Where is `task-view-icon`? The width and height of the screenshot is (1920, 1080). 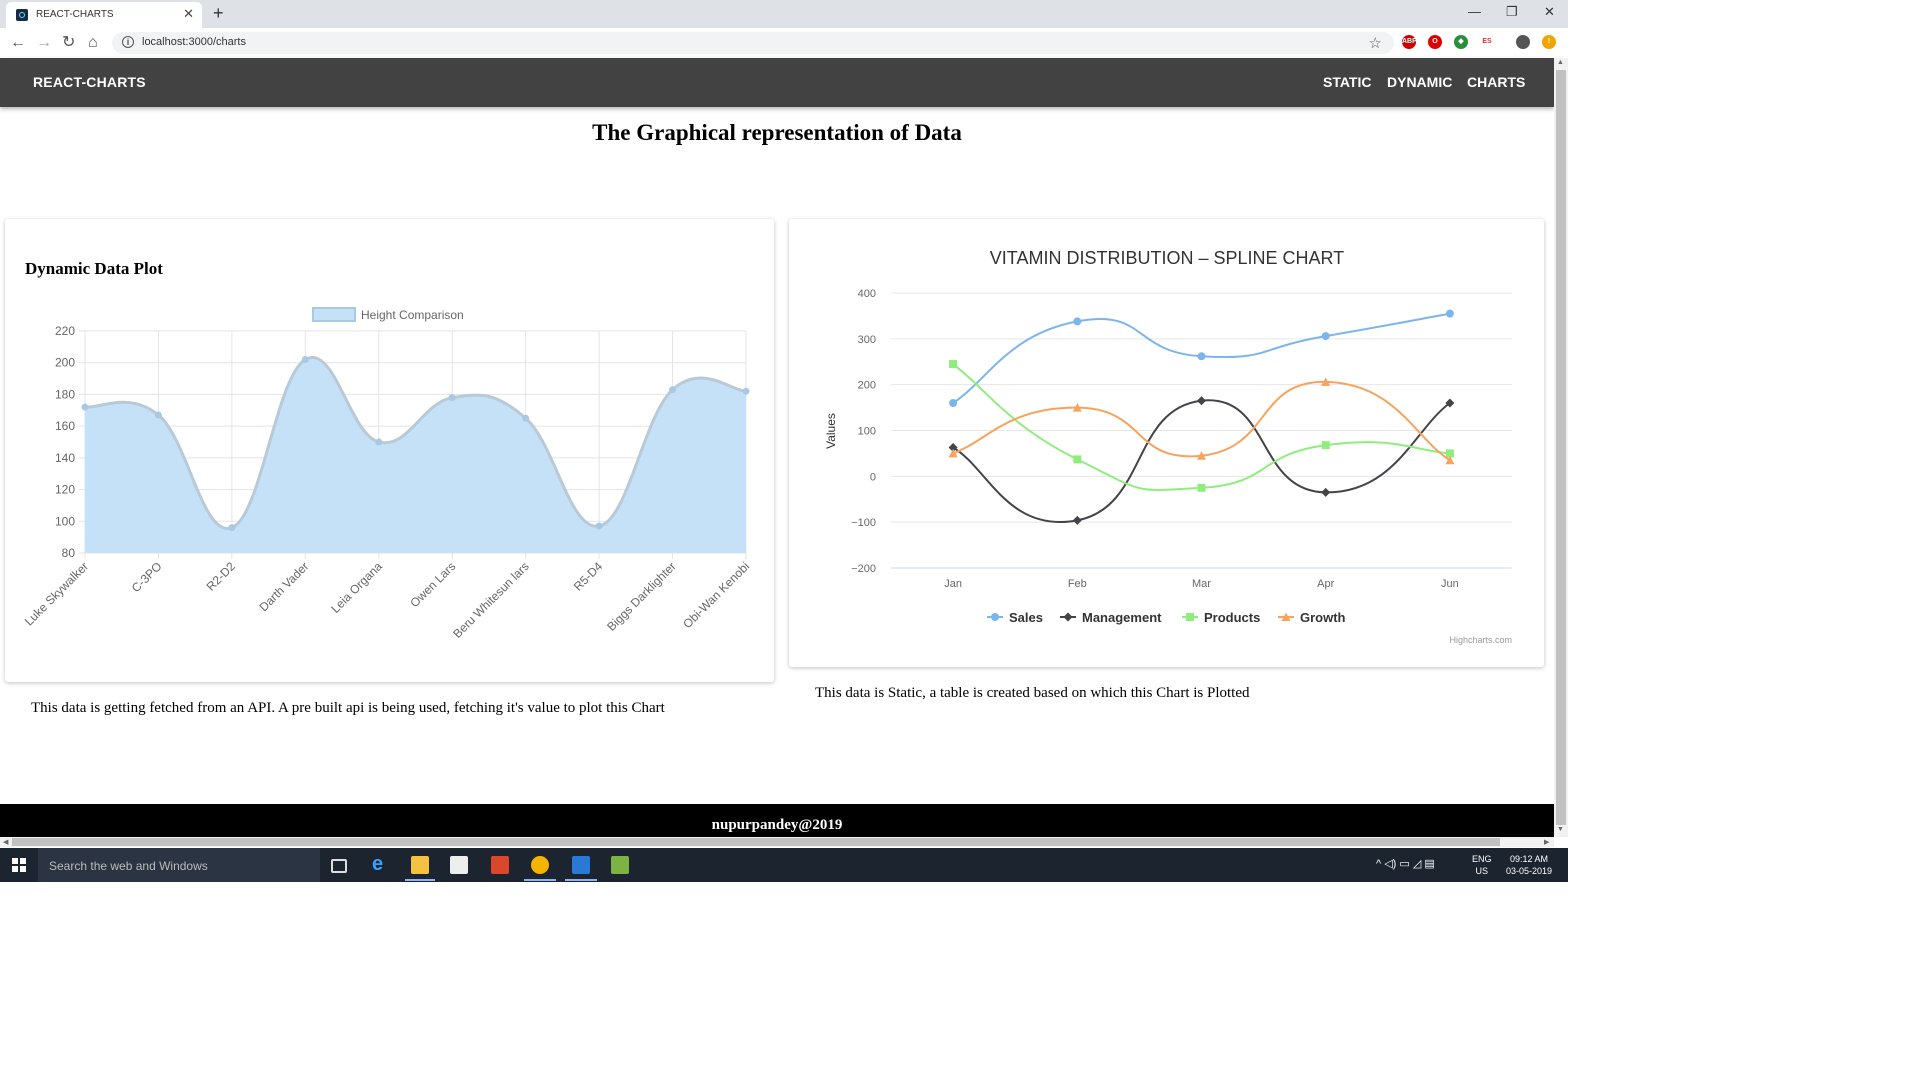 task-view-icon is located at coordinates (339, 866).